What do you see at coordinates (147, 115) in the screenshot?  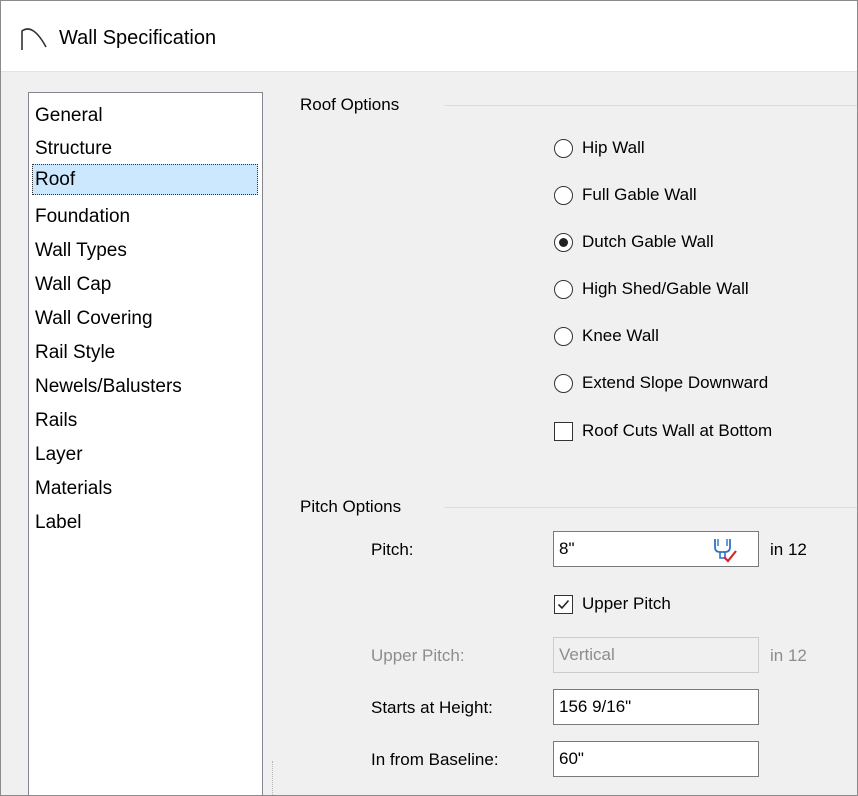 I see `sidebar-item-general: General` at bounding box center [147, 115].